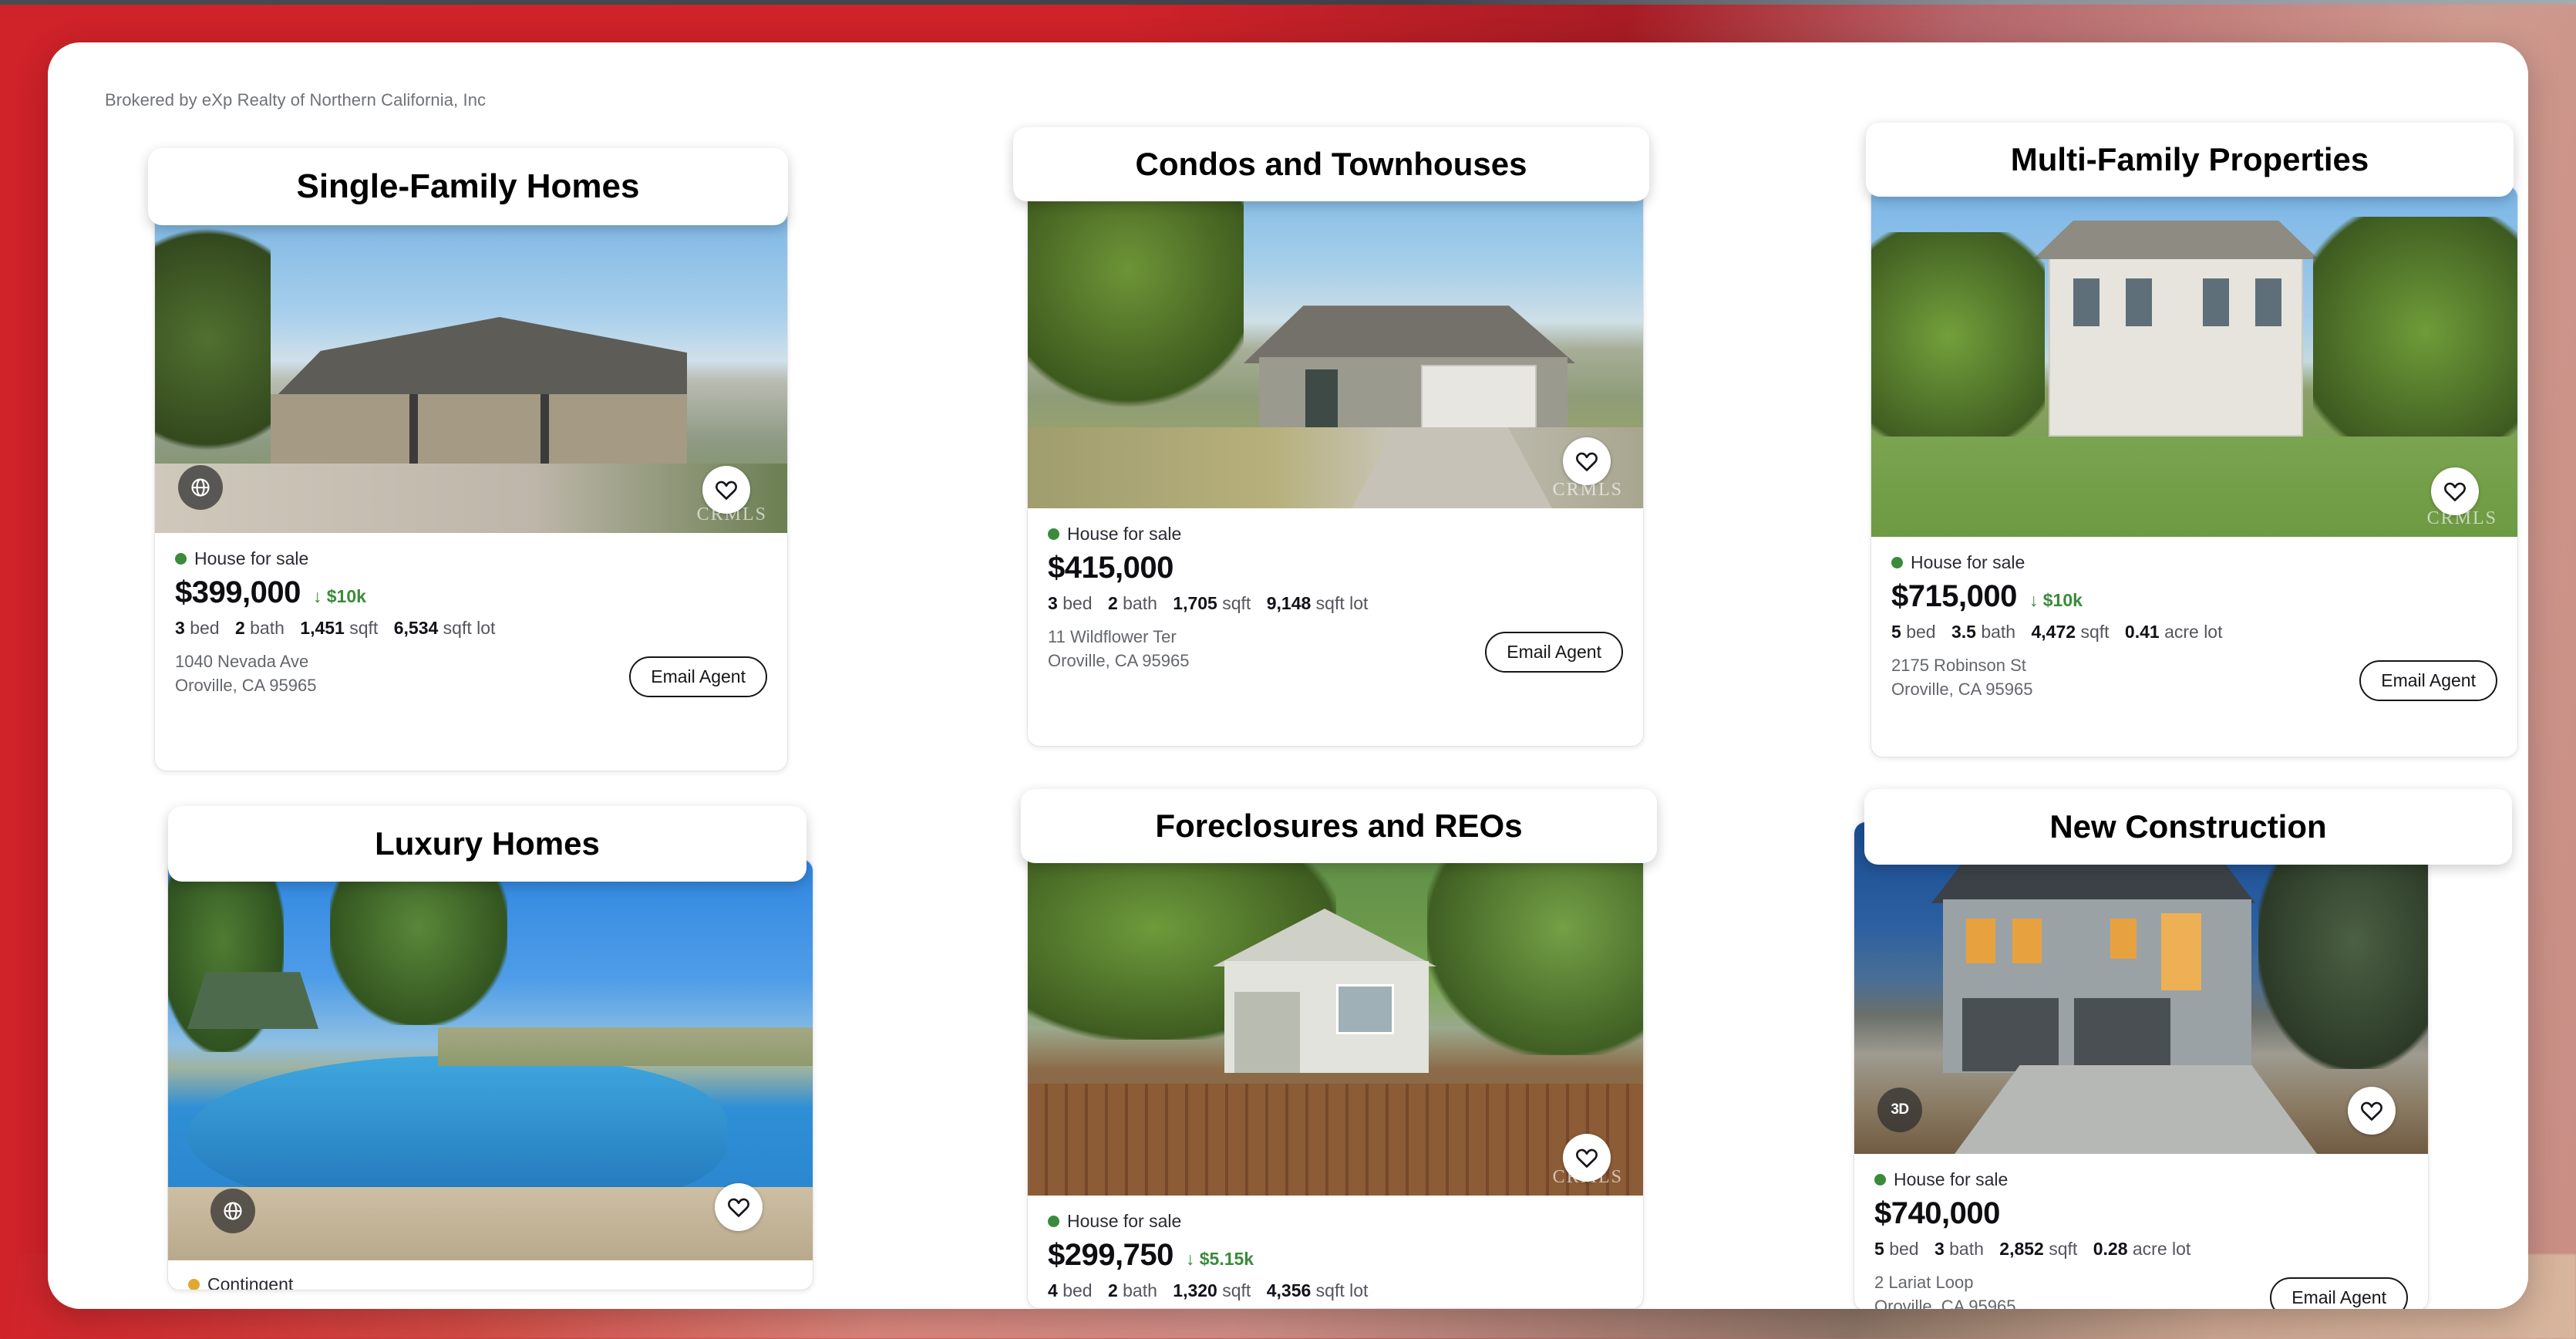  I want to click on price-row: $715,000 ↓ $10k, so click(2194, 596).